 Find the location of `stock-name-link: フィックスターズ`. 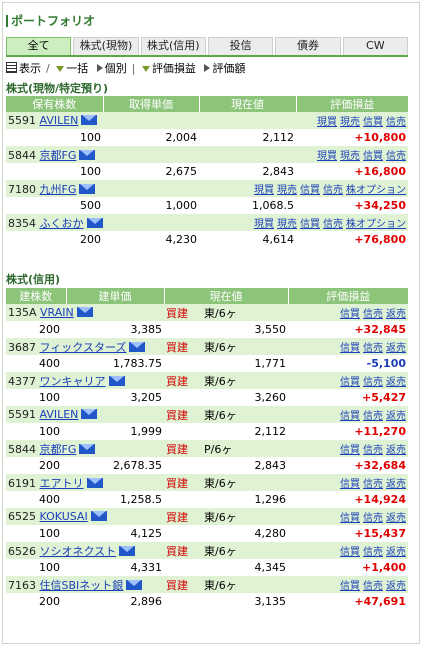

stock-name-link: フィックスターズ is located at coordinates (83, 347).